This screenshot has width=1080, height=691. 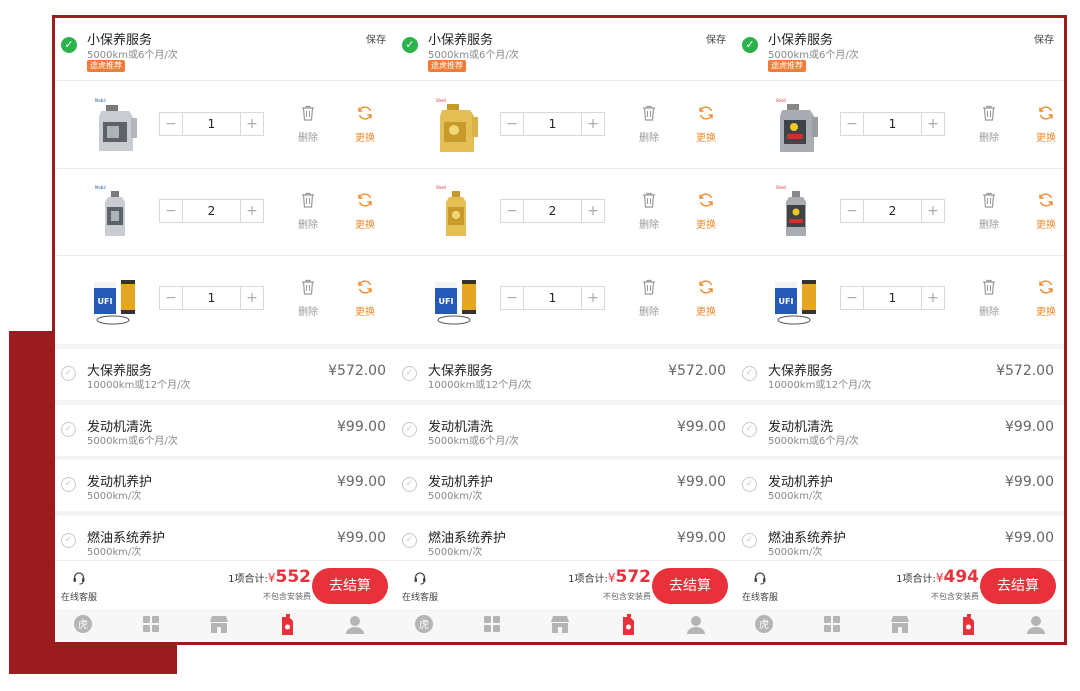 What do you see at coordinates (117, 125) in the screenshot?
I see `oil-bottle-silver-icon: Mobil` at bounding box center [117, 125].